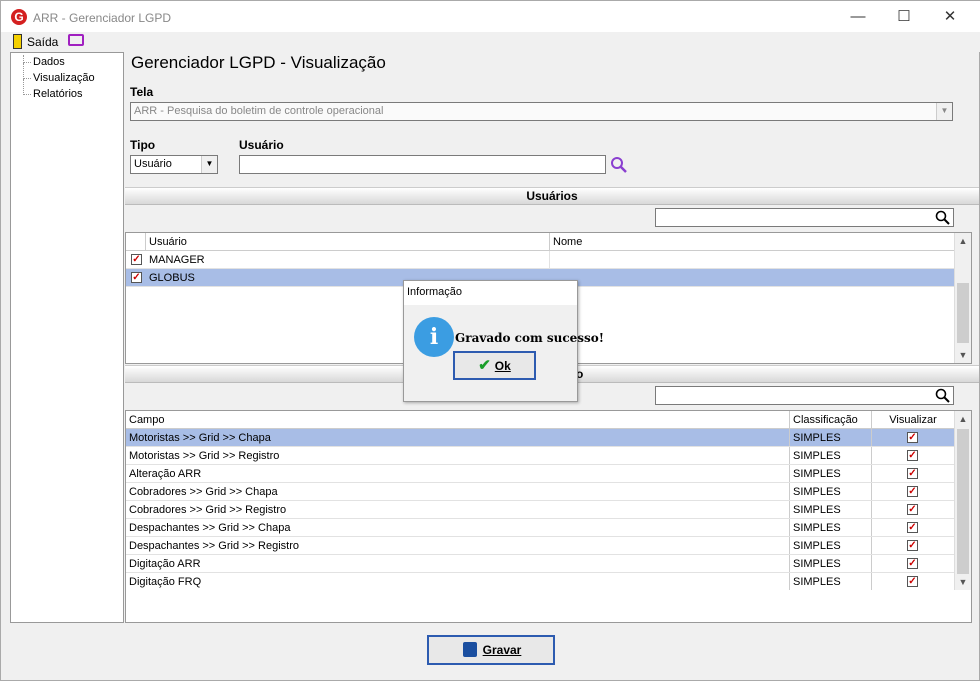  What do you see at coordinates (950, 16) in the screenshot?
I see `close-button: ✕` at bounding box center [950, 16].